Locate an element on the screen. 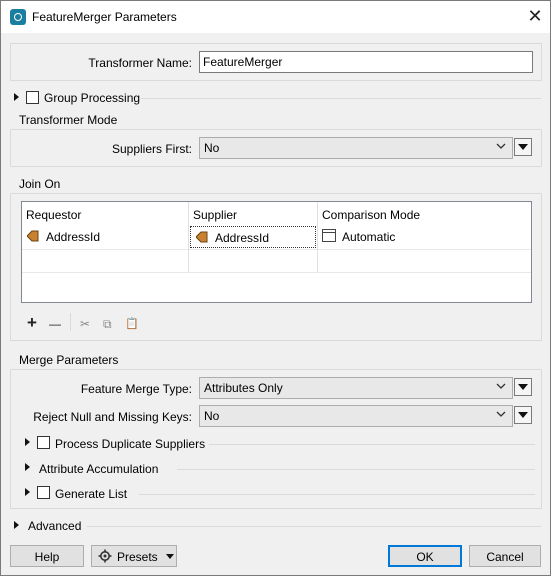  comparison-mode-value: Automatic is located at coordinates (369, 237).